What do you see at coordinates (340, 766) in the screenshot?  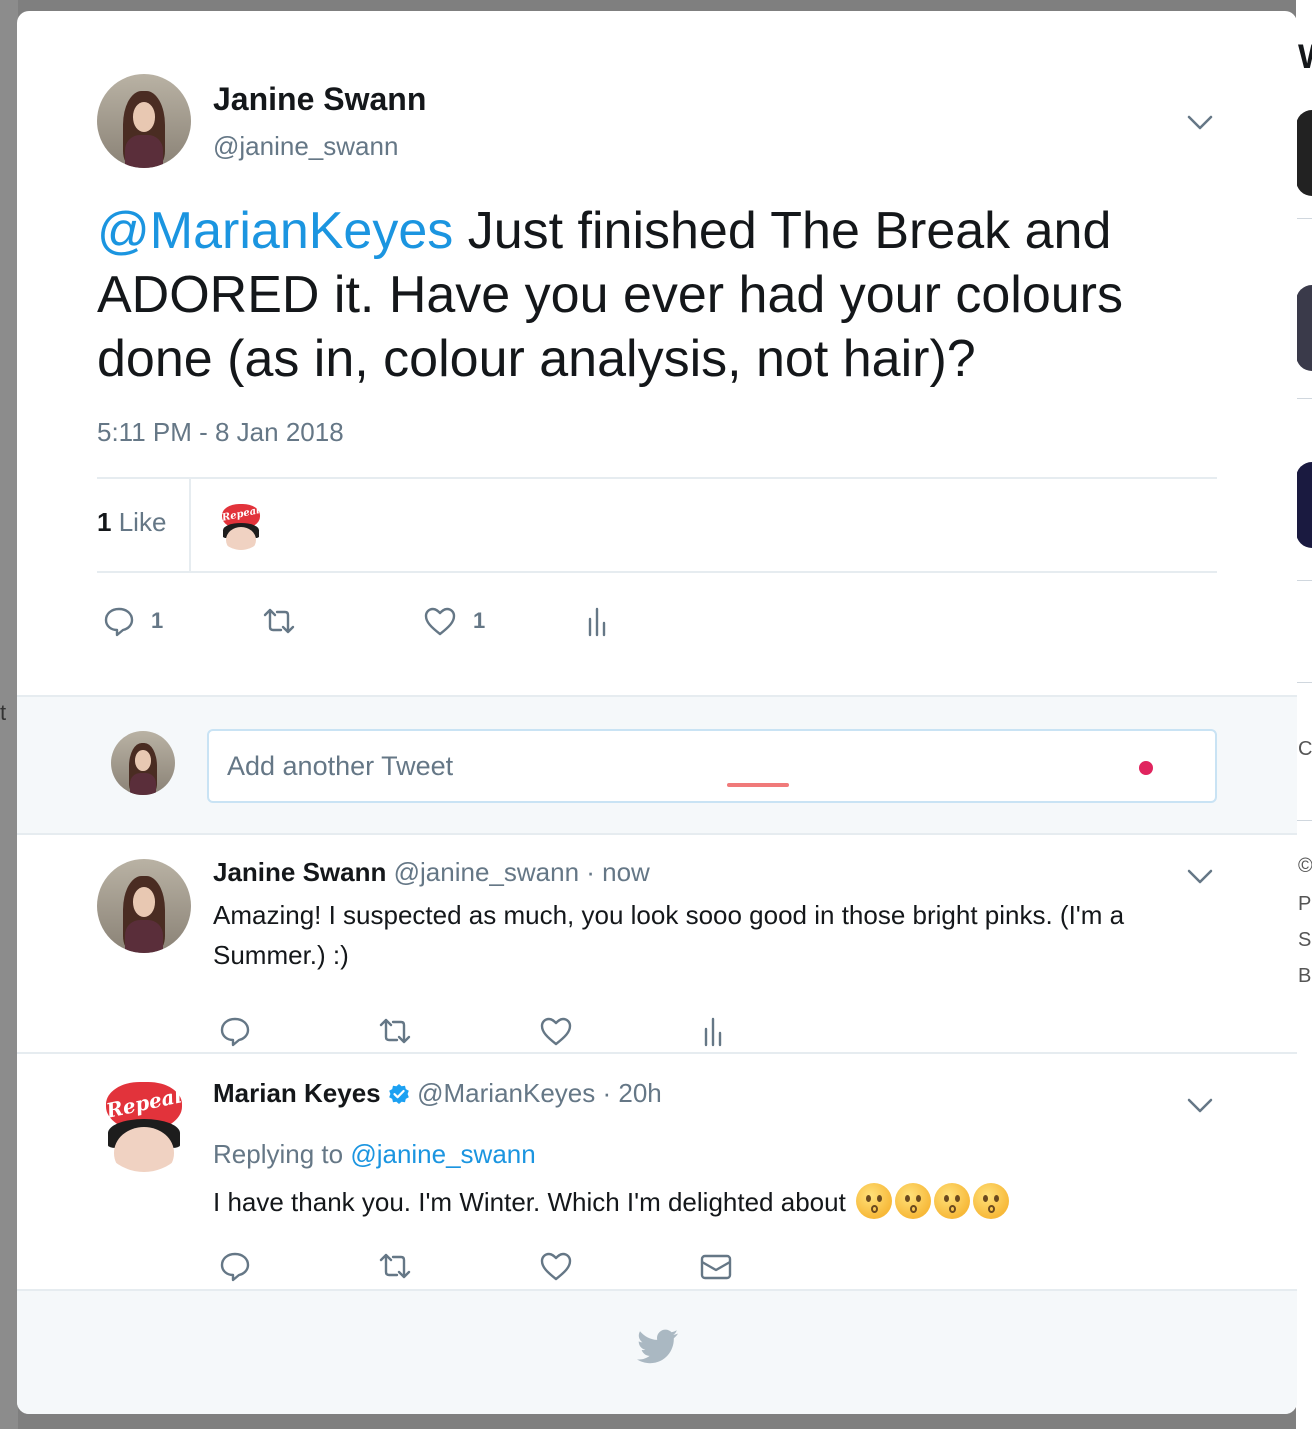 I see `add-tweet-placeholder: Add another Tweet` at bounding box center [340, 766].